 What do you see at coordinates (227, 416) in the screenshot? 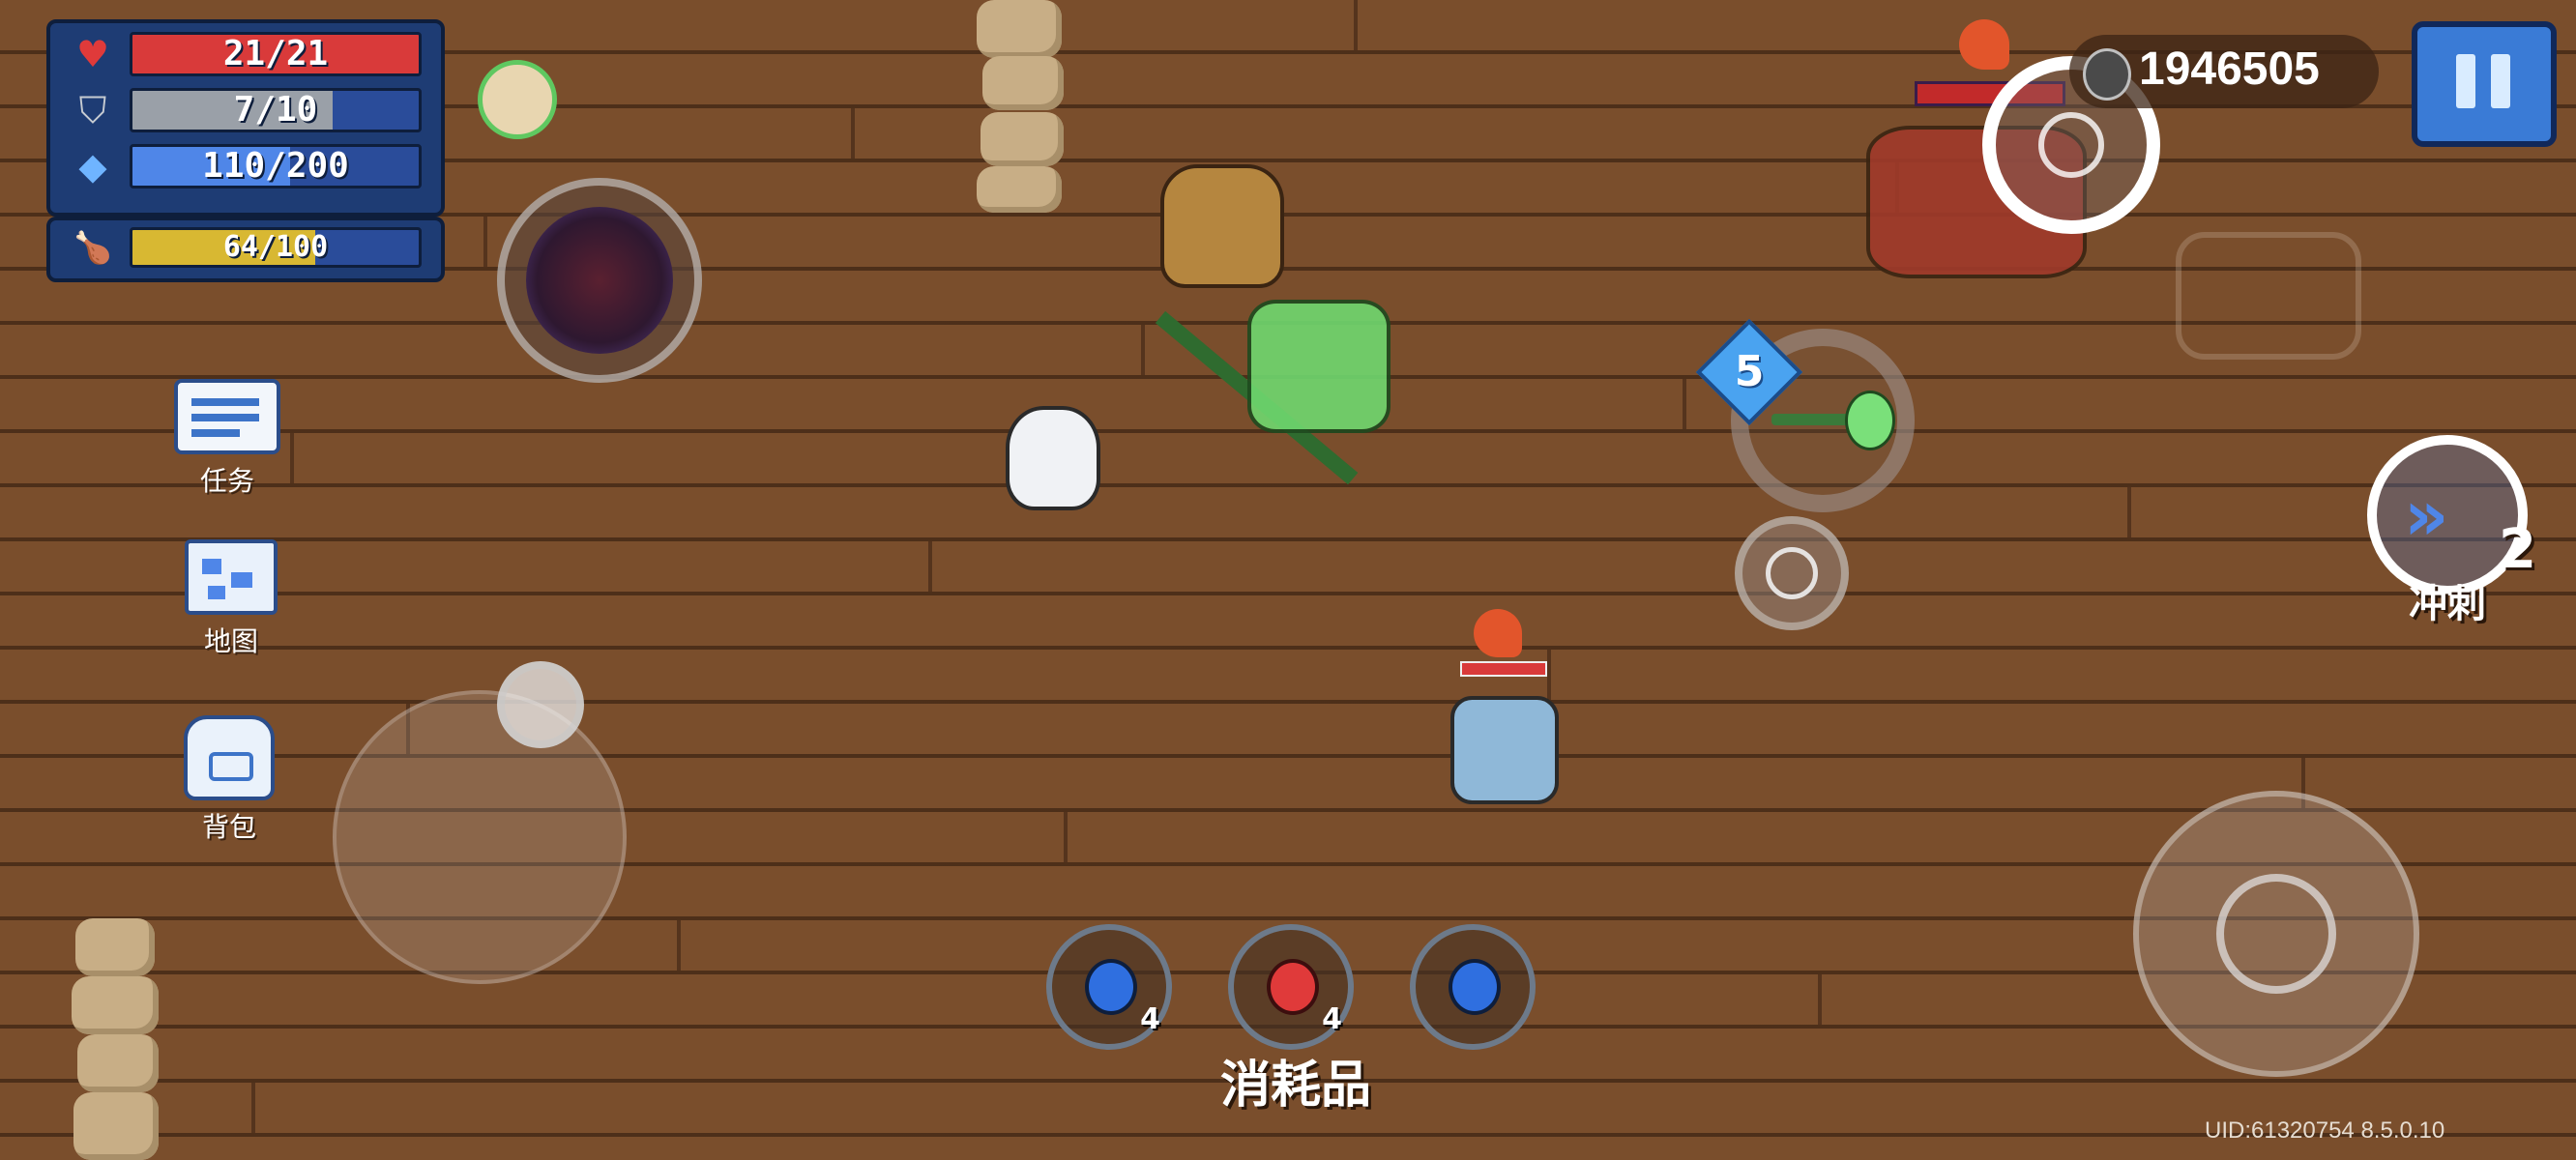
I see `task-board-icon` at bounding box center [227, 416].